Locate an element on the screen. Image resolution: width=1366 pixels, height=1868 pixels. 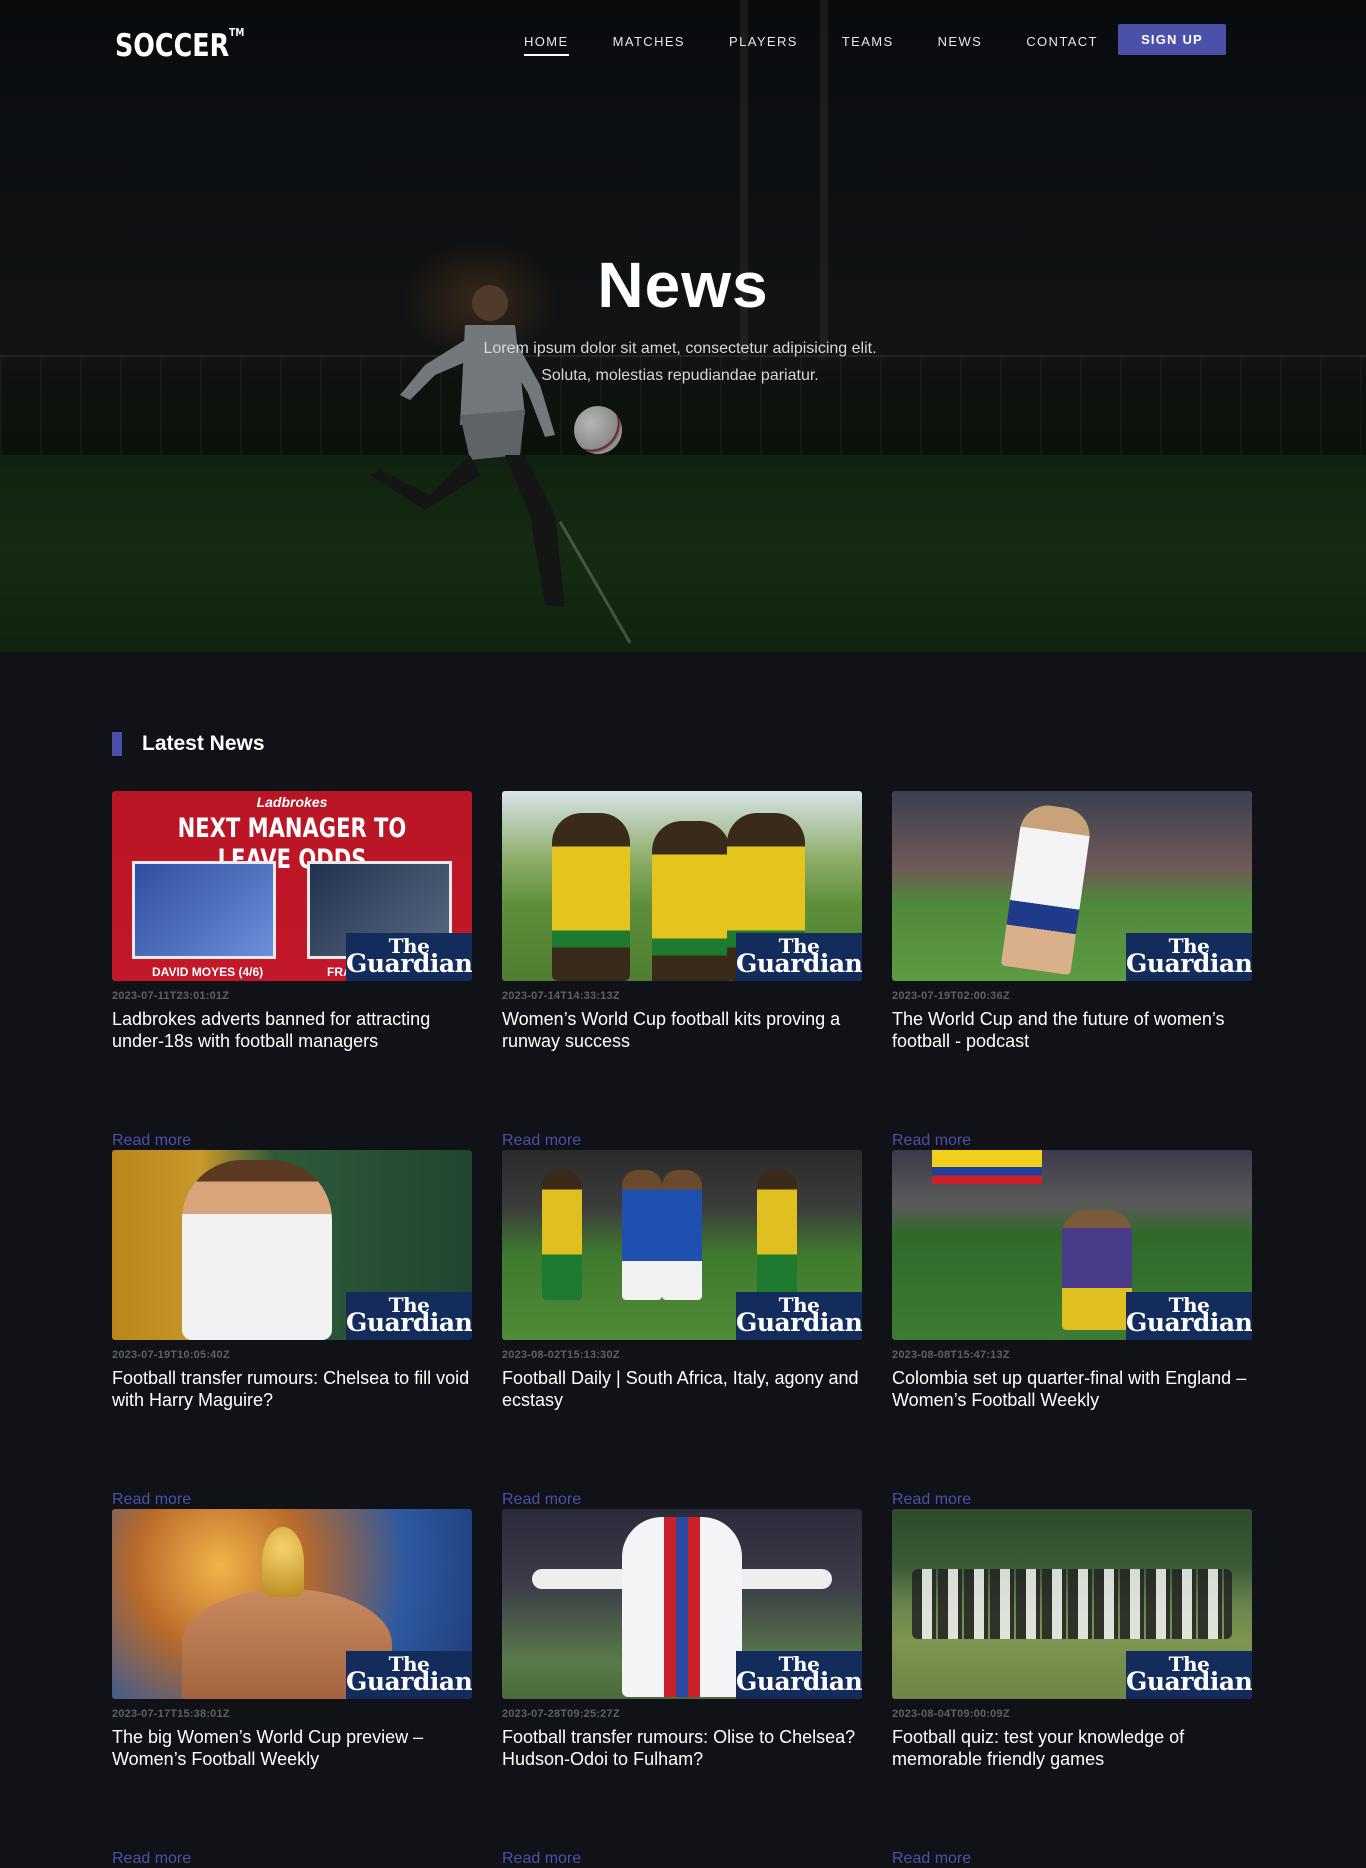
nav-home: HOME is located at coordinates (546, 45).